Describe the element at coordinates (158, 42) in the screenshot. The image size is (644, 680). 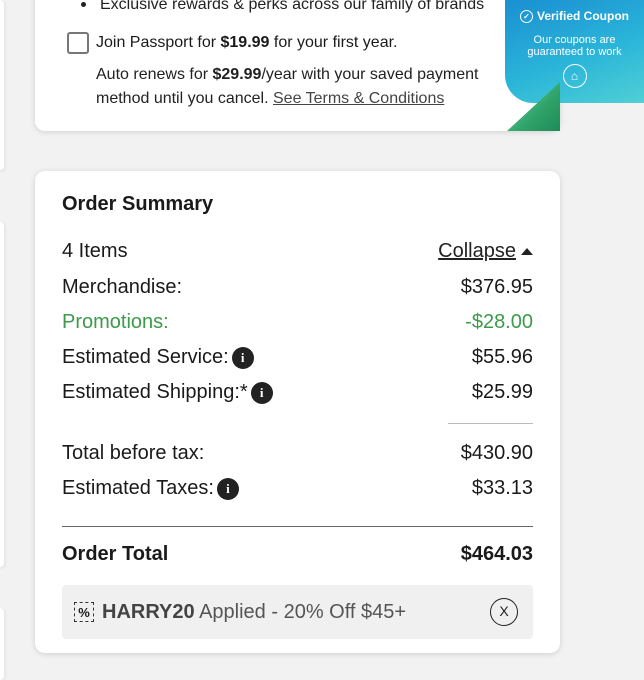
I see `join-prefix: Join Passport for` at that location.